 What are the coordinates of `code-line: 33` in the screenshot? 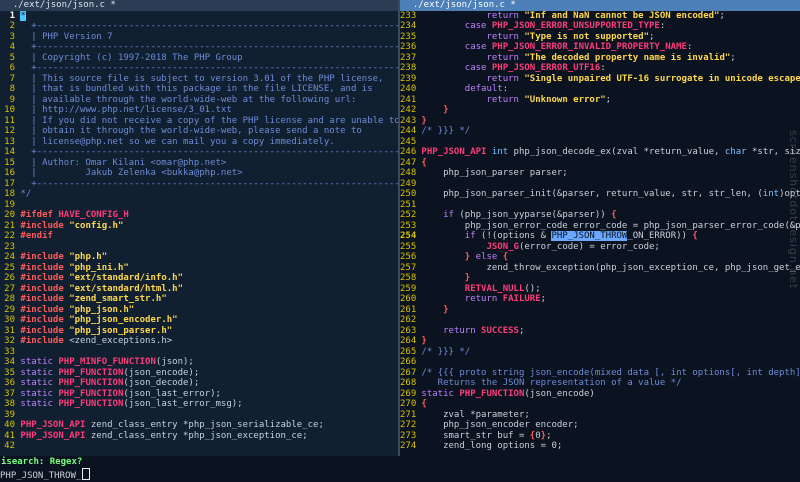 It's located at (199, 352).